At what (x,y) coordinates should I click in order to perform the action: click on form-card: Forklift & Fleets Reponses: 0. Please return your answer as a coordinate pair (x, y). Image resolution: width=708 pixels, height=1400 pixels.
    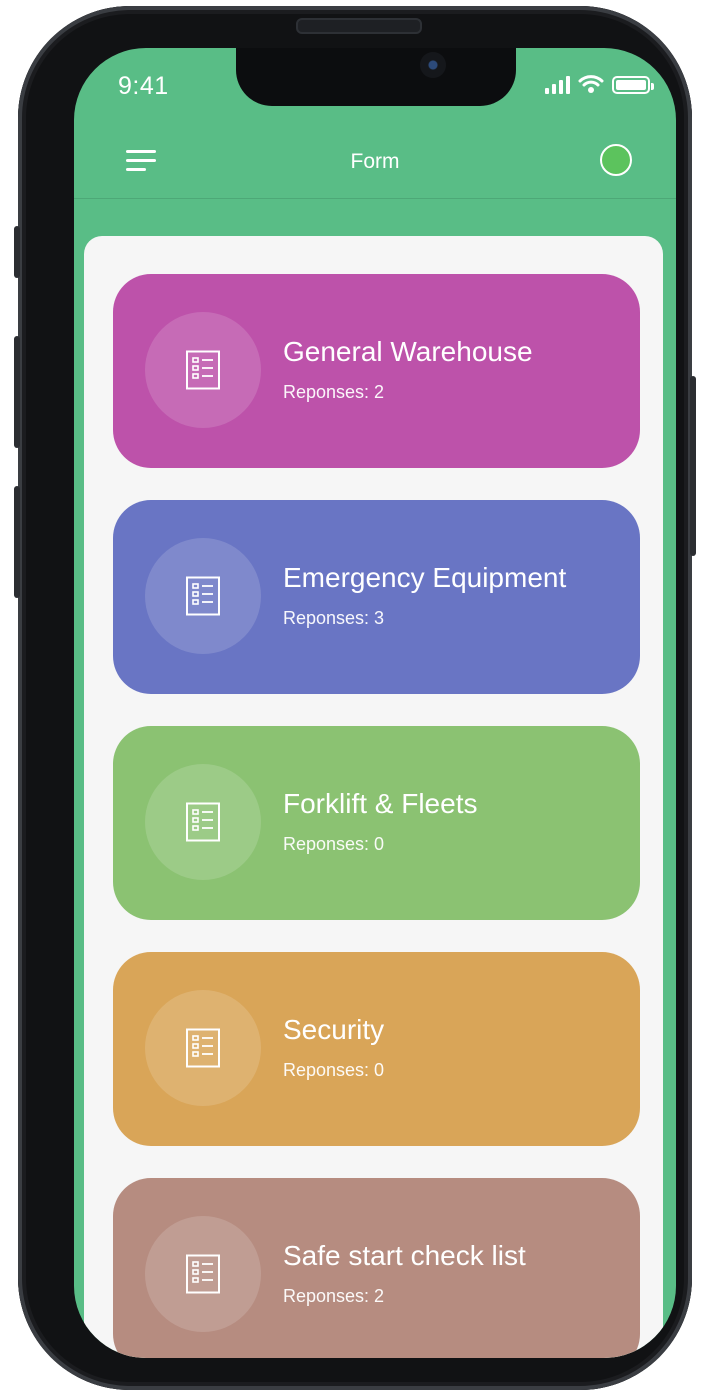
    Looking at the image, I should click on (376, 823).